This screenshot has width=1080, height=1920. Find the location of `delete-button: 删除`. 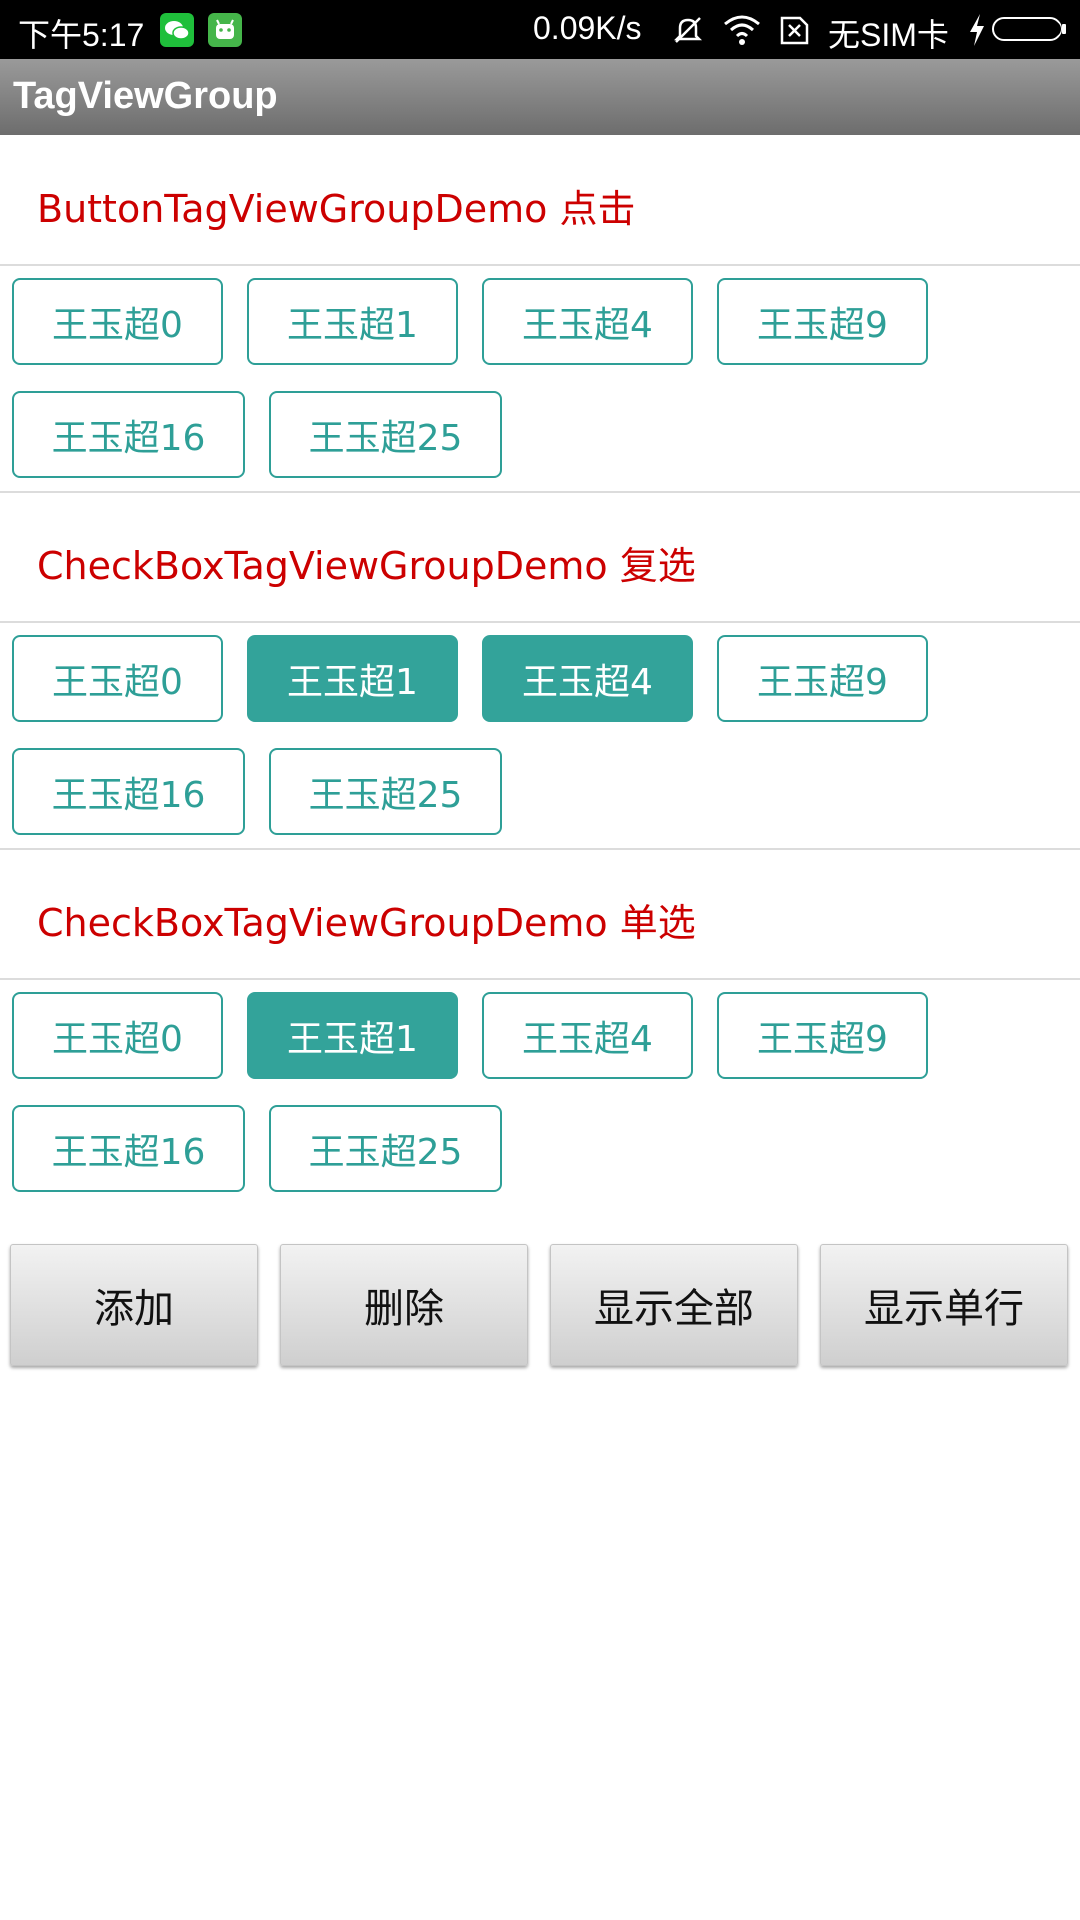

delete-button: 删除 is located at coordinates (404, 1305).